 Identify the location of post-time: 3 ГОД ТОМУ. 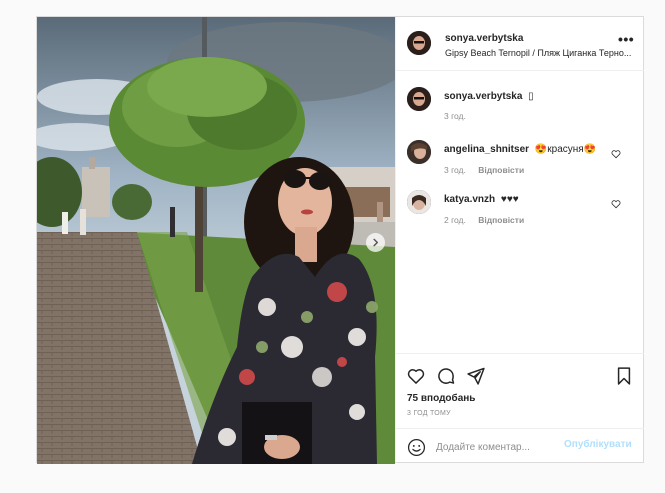
(429, 413).